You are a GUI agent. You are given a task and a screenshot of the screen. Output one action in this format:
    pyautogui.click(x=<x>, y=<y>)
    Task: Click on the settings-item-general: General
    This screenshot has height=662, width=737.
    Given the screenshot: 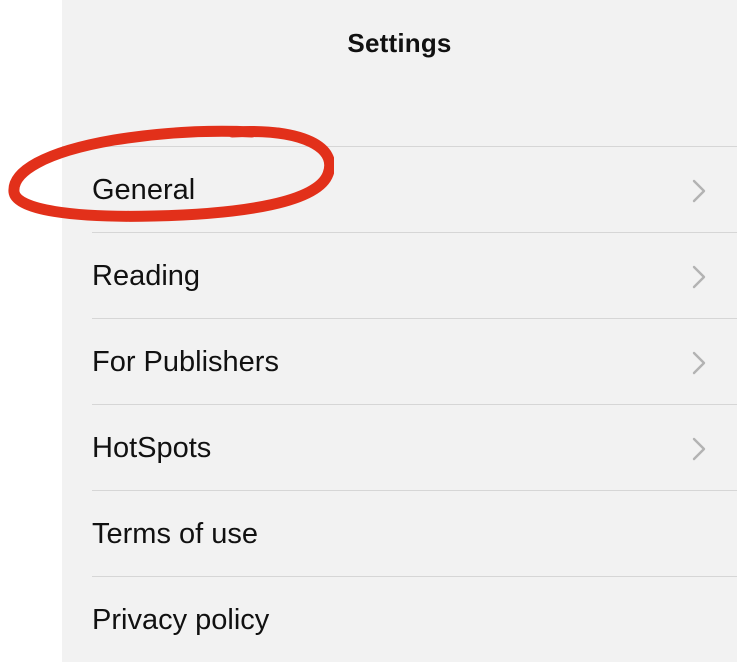 What is the action you would take?
    pyautogui.click(x=399, y=190)
    